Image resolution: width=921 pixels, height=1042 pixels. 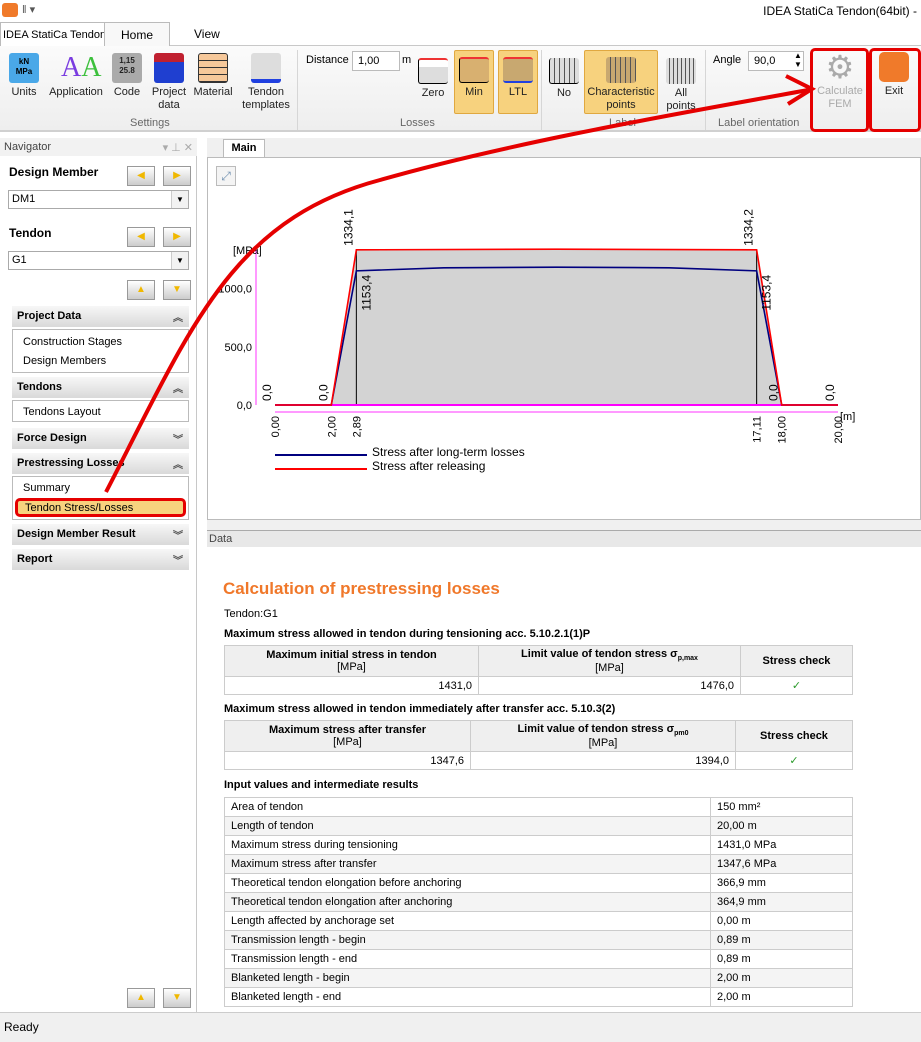 I want to click on value-cell: 1431,0 MPa, so click(x=781, y=845).